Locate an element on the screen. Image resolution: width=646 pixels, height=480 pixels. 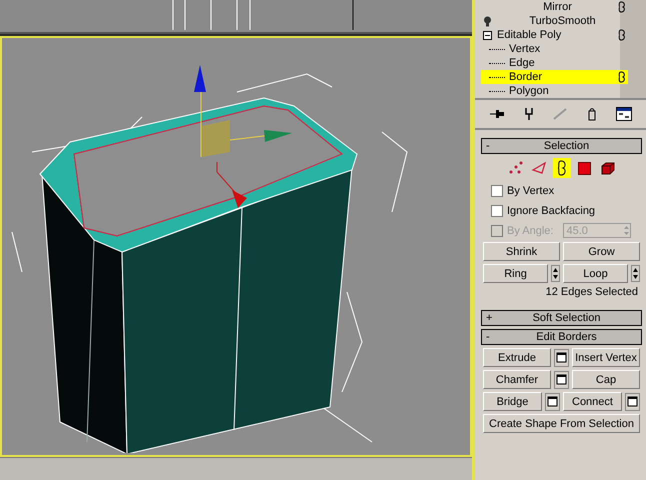
subobject-item: Edge is located at coordinates (554, 63).